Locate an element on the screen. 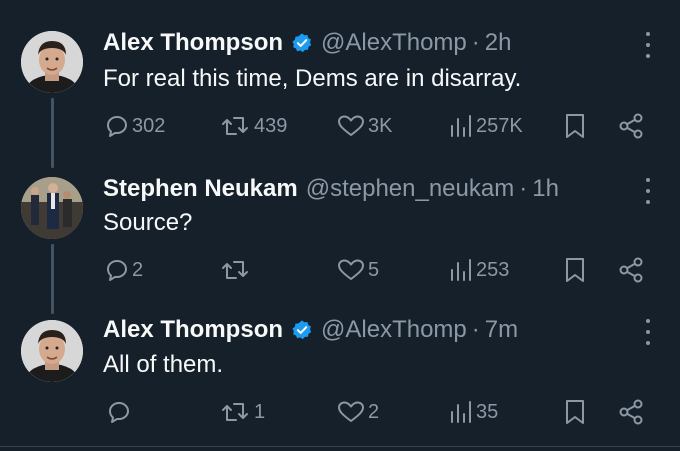 This screenshot has width=680, height=451. reply-count: 302 is located at coordinates (149, 125).